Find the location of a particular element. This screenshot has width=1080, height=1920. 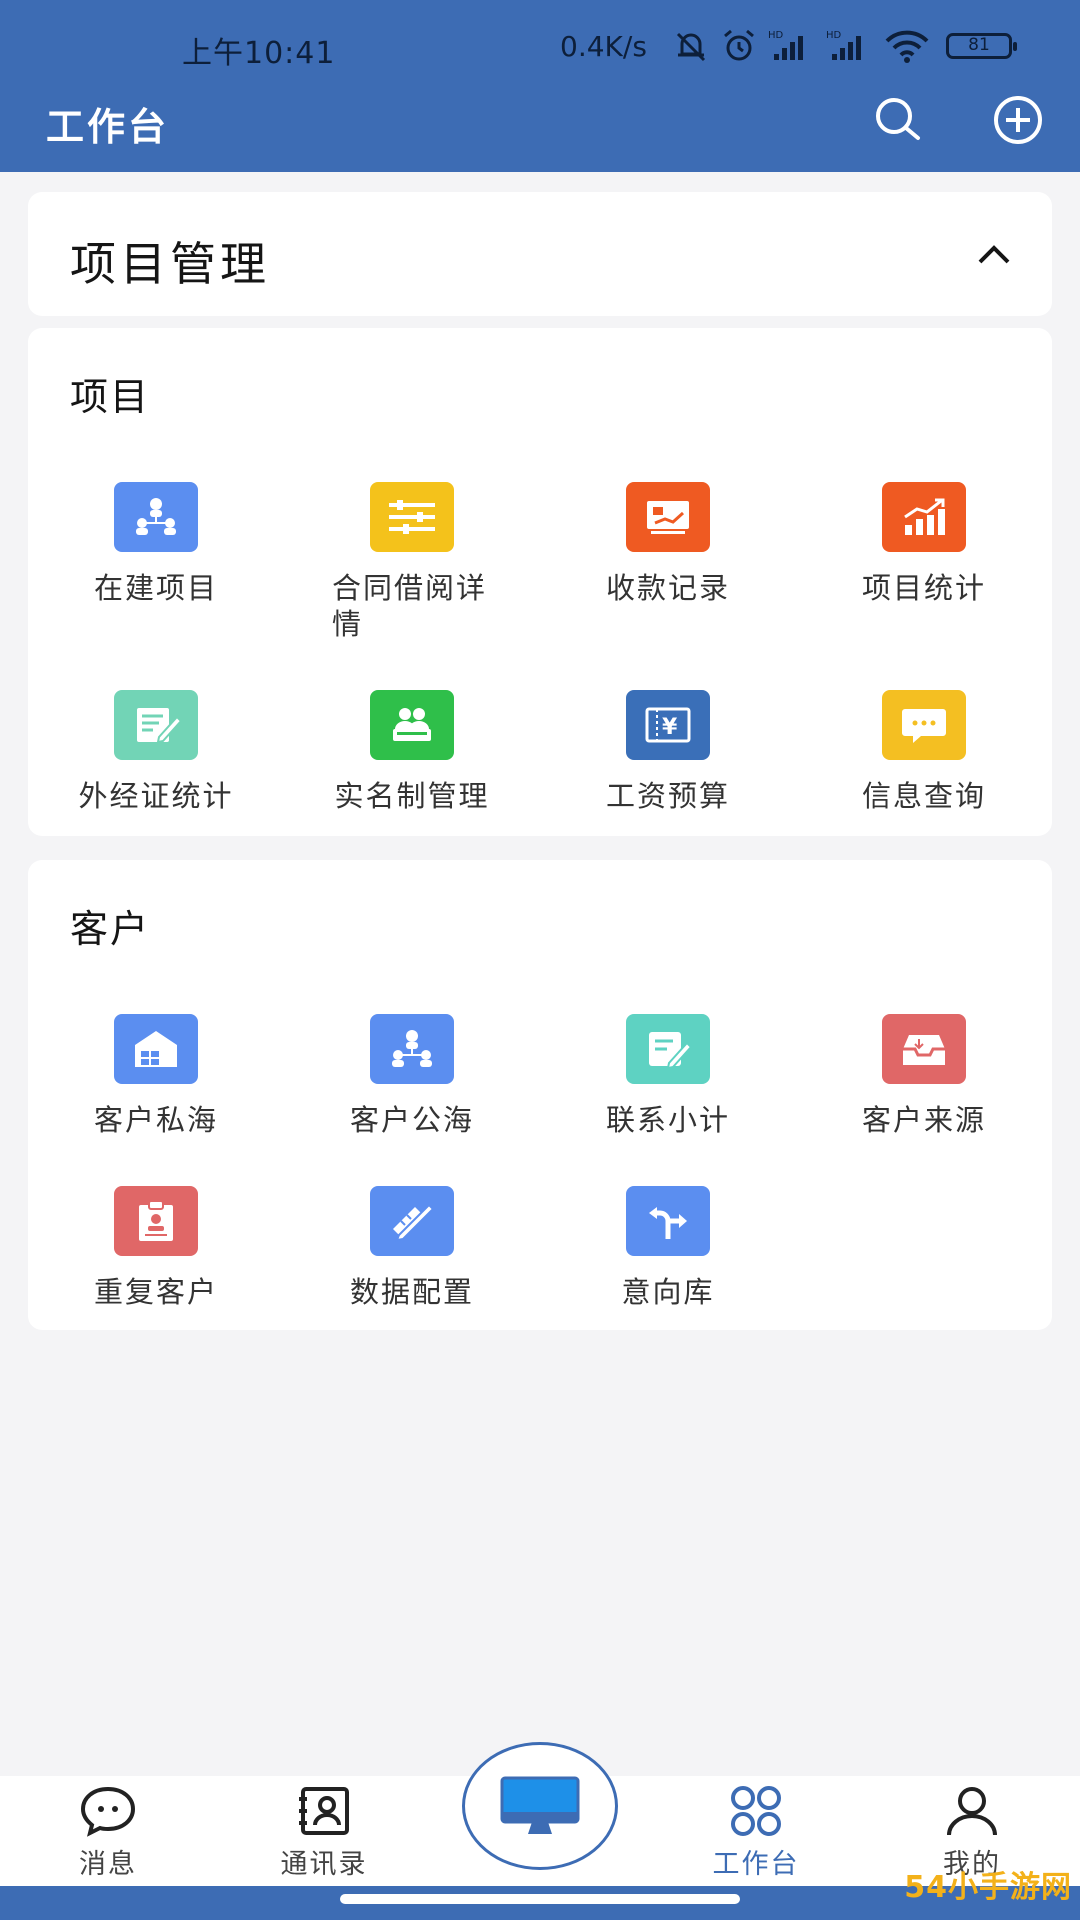

yen-ticket-icon: ¥ is located at coordinates (668, 725).